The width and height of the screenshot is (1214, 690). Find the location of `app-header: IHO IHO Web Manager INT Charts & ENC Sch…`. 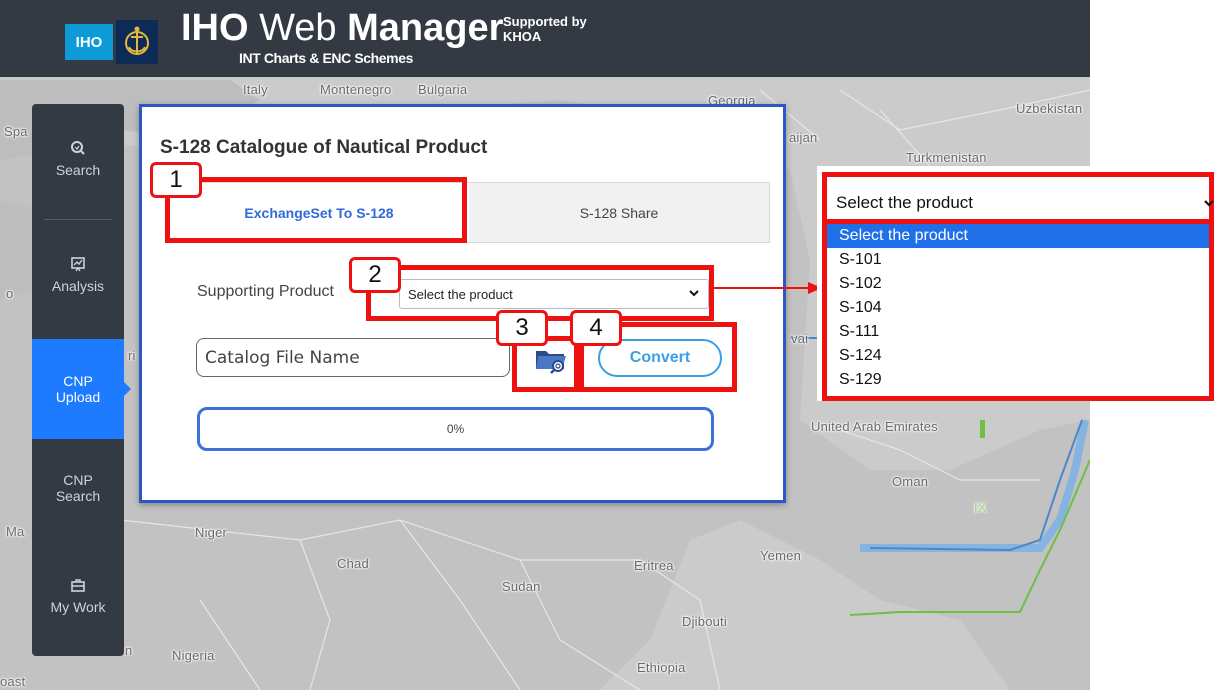

app-header: IHO IHO Web Manager INT Charts & ENC Sch… is located at coordinates (545, 38).